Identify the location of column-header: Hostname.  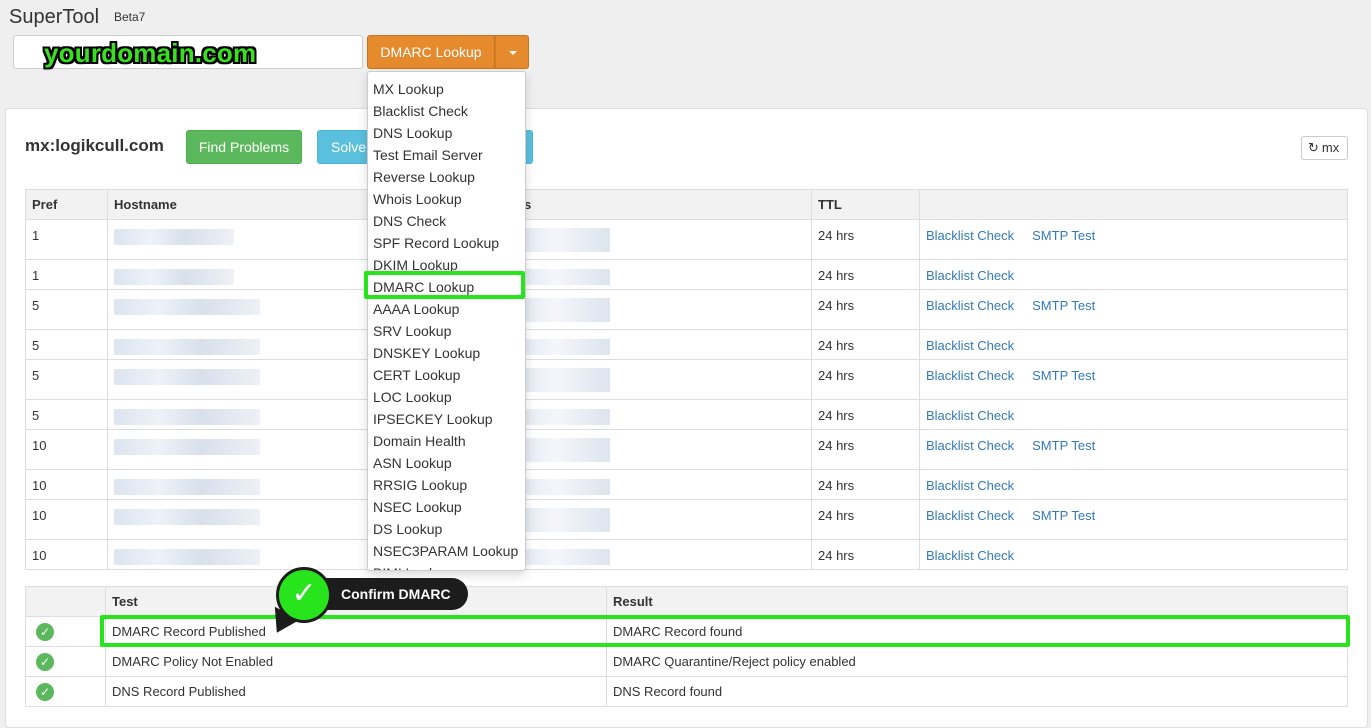
(240, 204).